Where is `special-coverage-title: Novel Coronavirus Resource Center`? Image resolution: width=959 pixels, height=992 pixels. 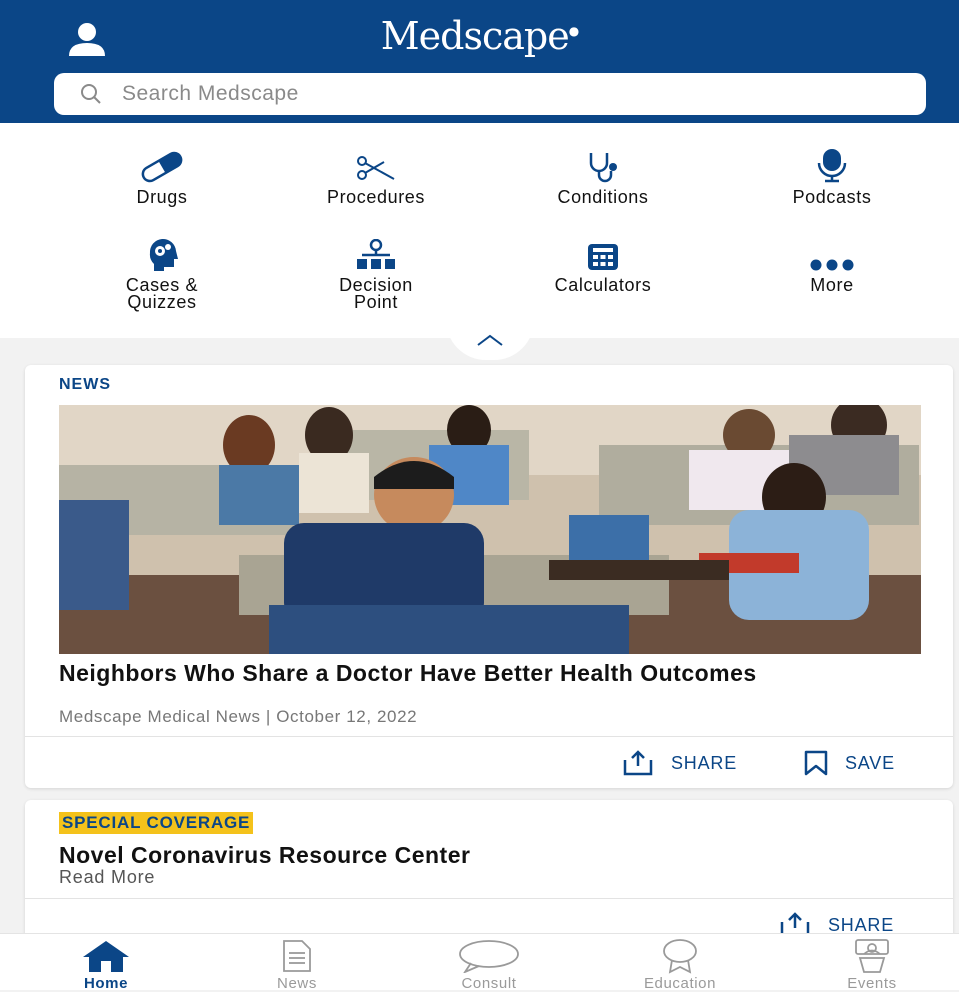
special-coverage-title: Novel Coronavirus Resource Center is located at coordinates (264, 855).